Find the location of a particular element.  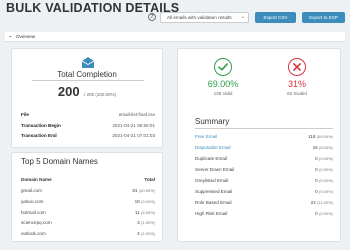

col-domain: Domain Name is located at coordinates (36, 179).